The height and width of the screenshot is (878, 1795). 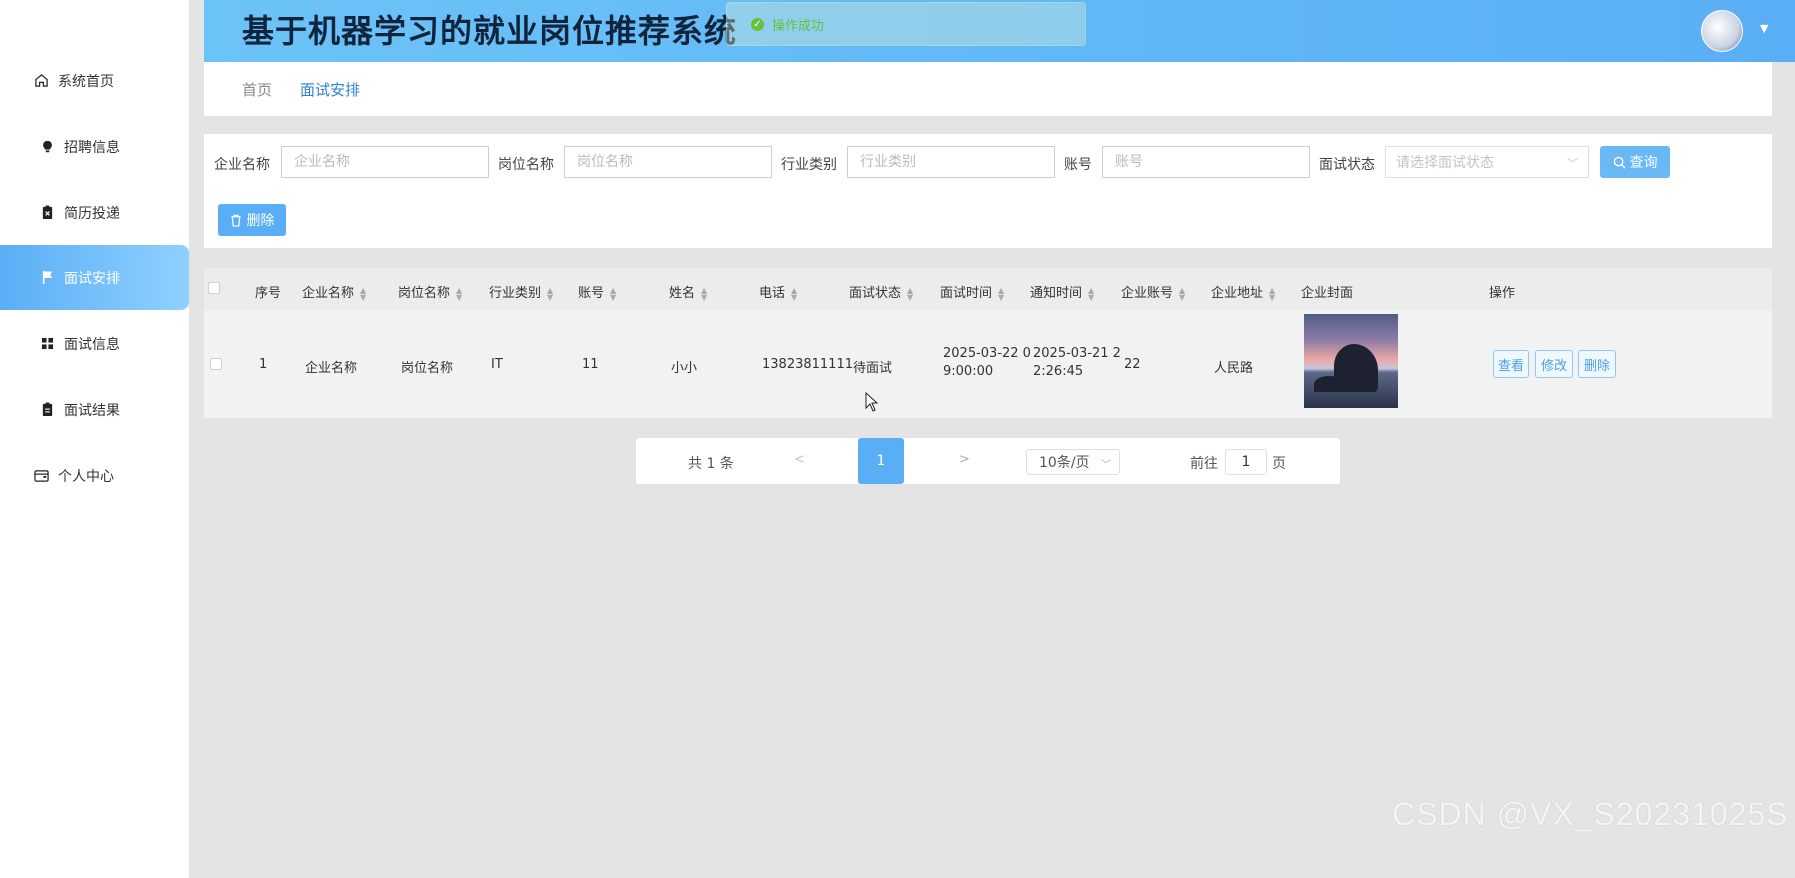 What do you see at coordinates (257, 89) in the screenshot?
I see `breadcrumb-home: 首页` at bounding box center [257, 89].